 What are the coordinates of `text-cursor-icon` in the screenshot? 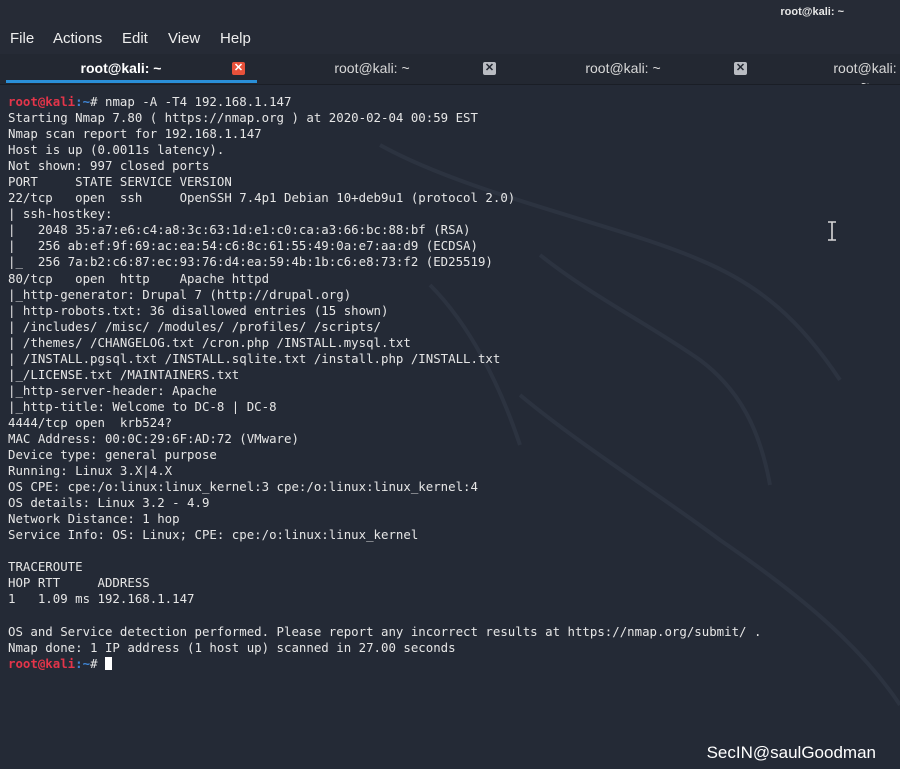 It's located at (832, 231).